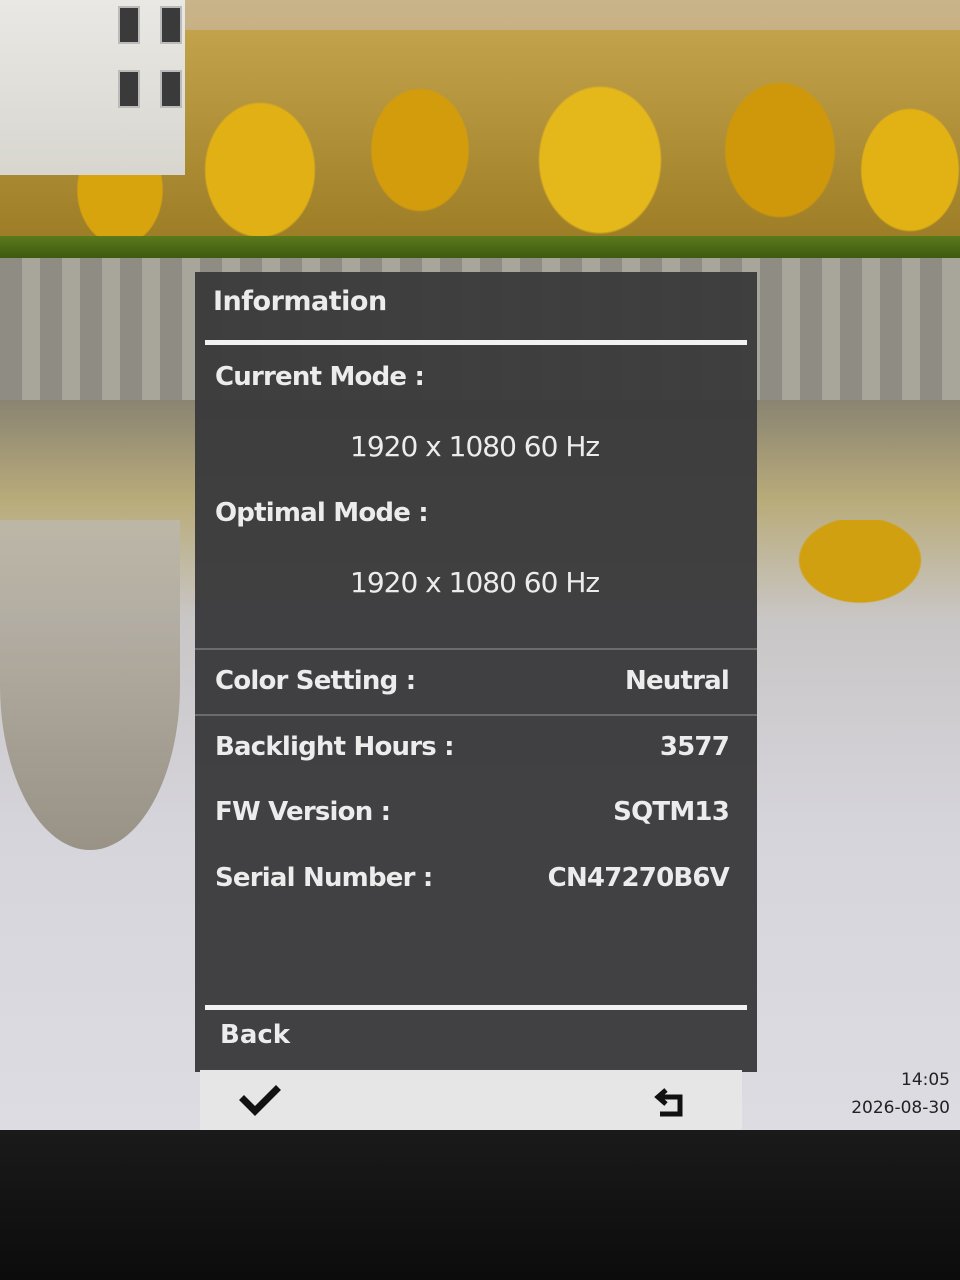 The width and height of the screenshot is (960, 1280). What do you see at coordinates (925, 1080) in the screenshot?
I see `clock-time: 14:05` at bounding box center [925, 1080].